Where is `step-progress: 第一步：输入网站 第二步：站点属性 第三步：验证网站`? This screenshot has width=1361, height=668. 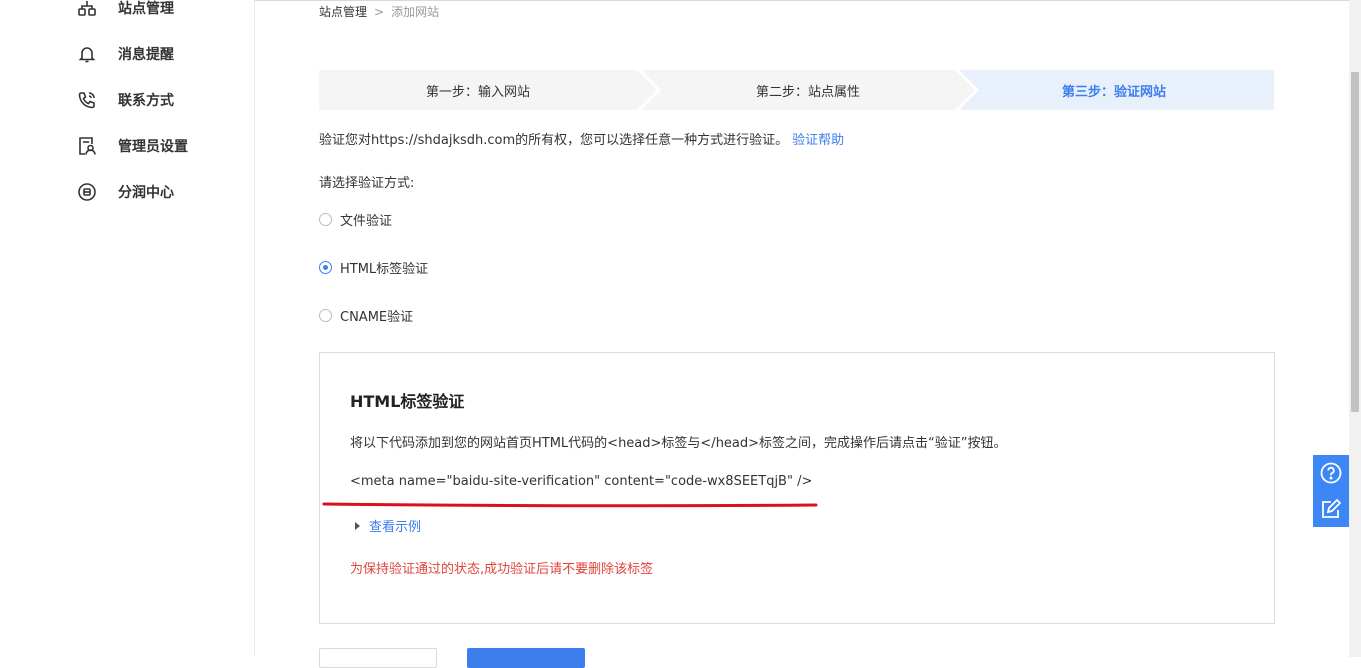
step-progress: 第一步：输入网站 第二步：站点属性 第三步：验证网站 is located at coordinates (796, 90).